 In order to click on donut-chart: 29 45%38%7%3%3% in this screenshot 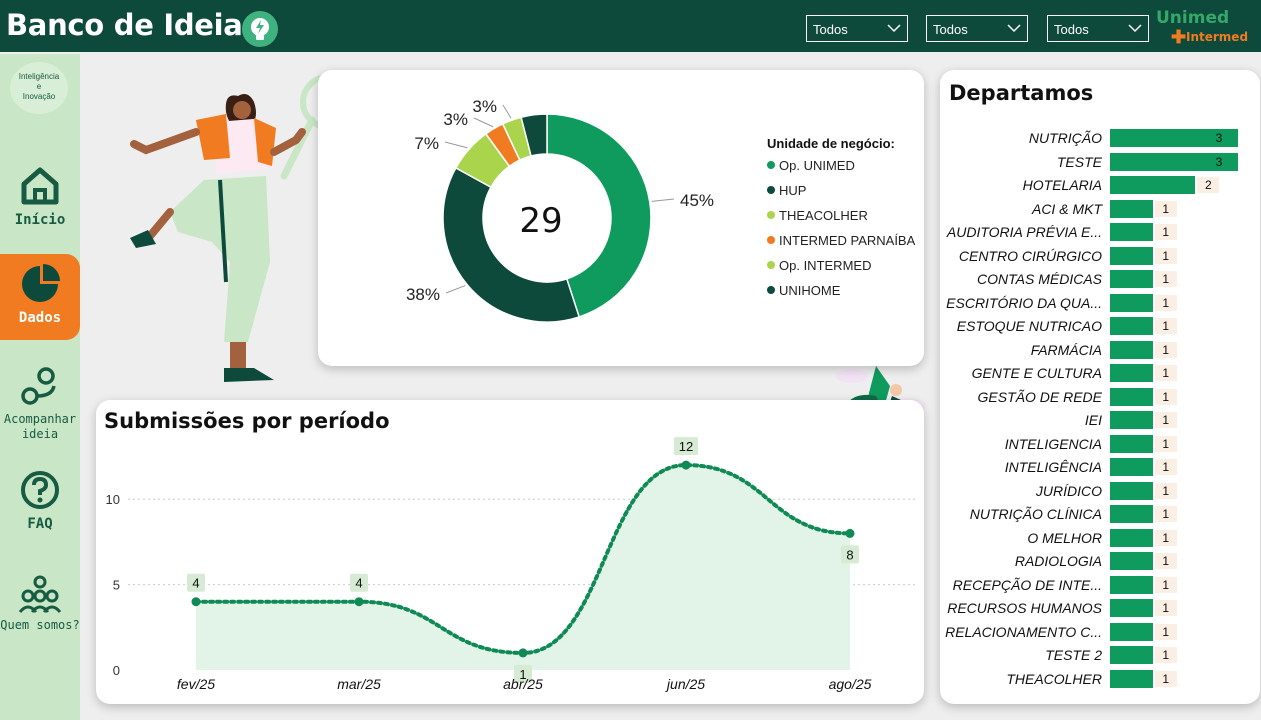, I will do `click(560, 210)`.